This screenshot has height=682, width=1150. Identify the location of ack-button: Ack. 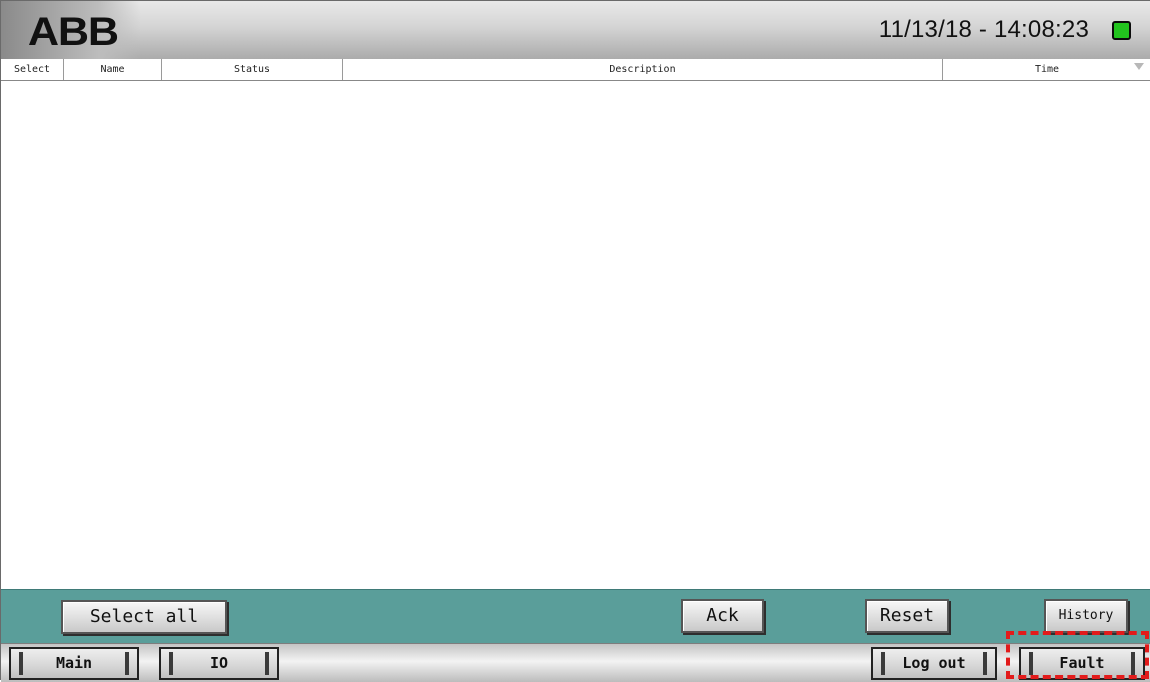
(722, 616).